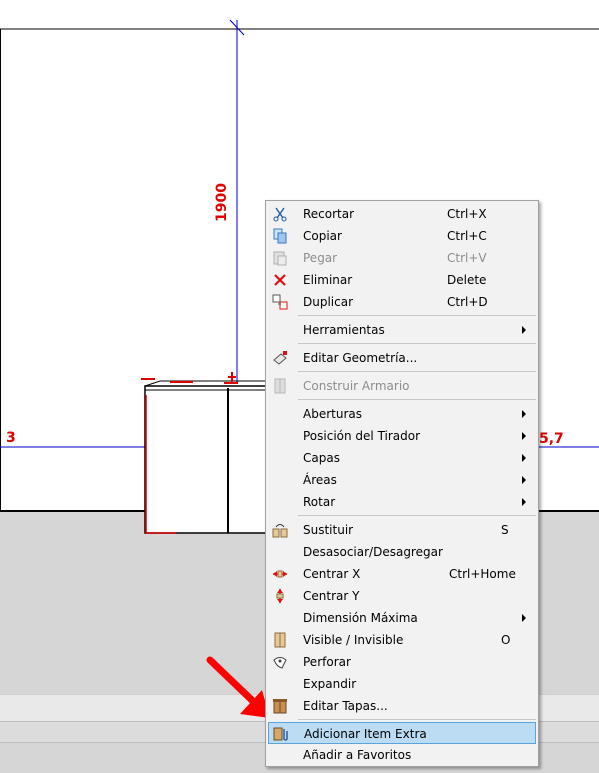 The height and width of the screenshot is (773, 599). Describe the element at coordinates (11, 438) in the screenshot. I see `left-dimension-label: 3` at that location.